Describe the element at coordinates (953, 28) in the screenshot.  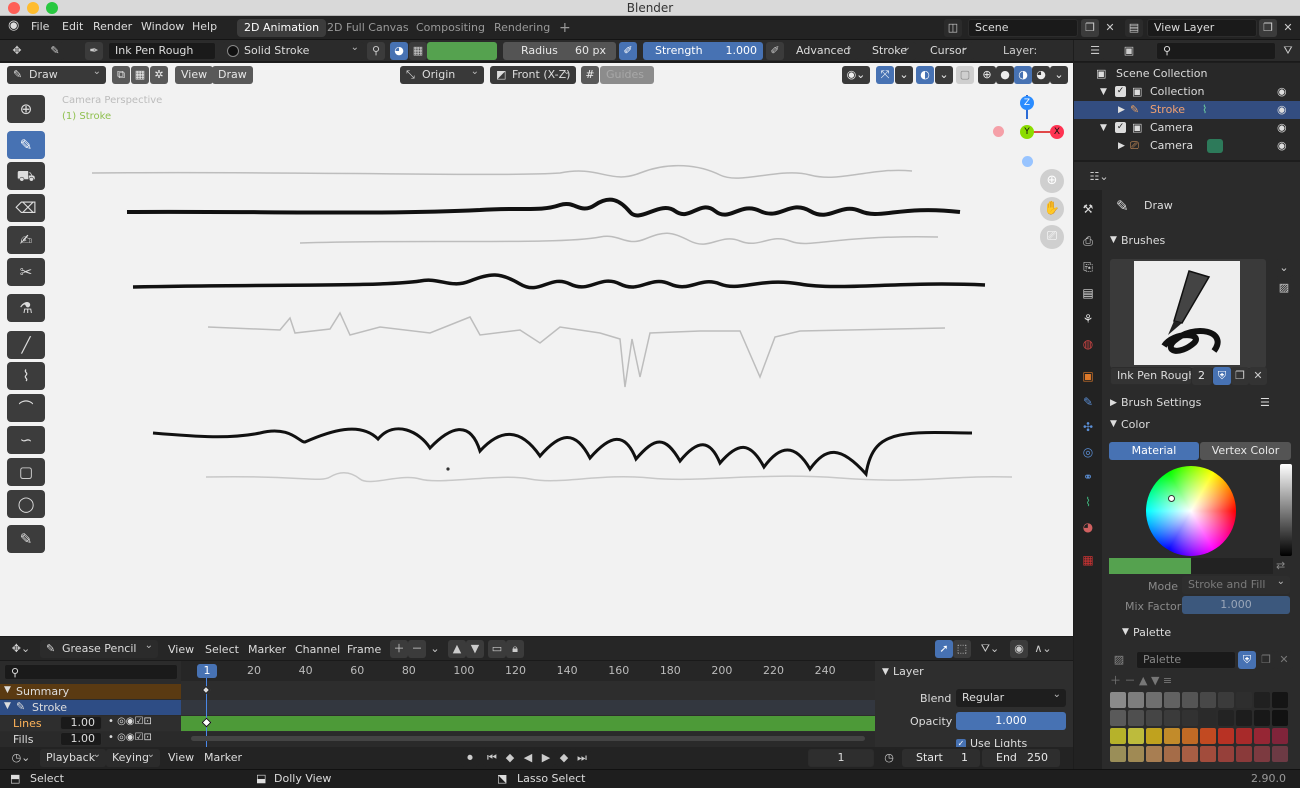
I see `scene-icon: ◫` at that location.